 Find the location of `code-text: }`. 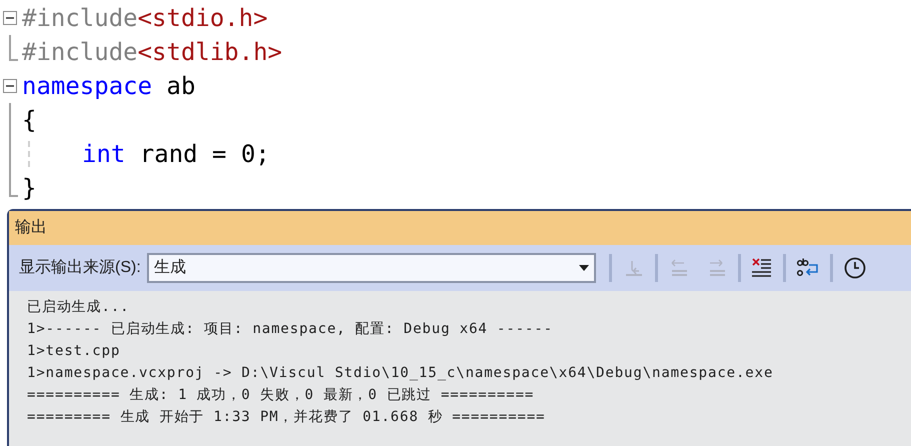

code-text: } is located at coordinates (29, 188).